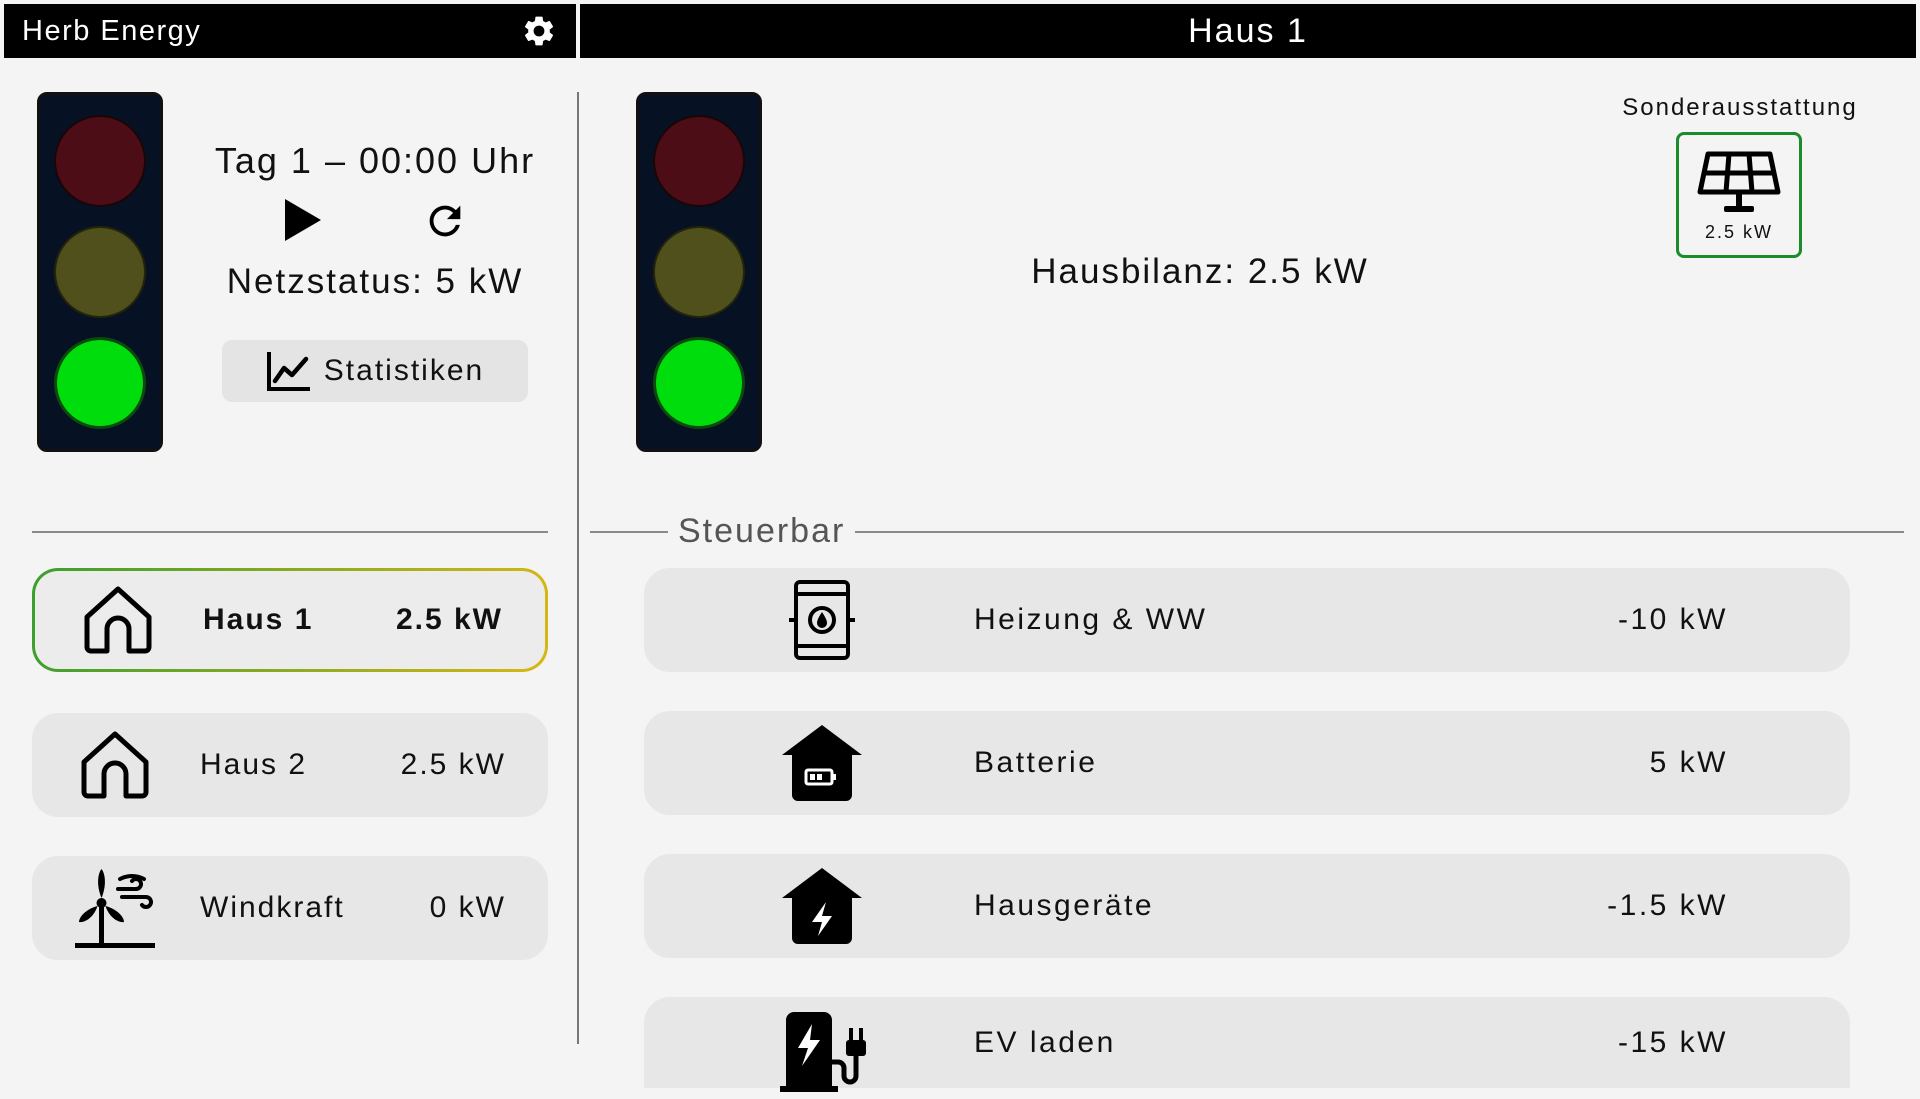  I want to click on play-button, so click(303, 220).